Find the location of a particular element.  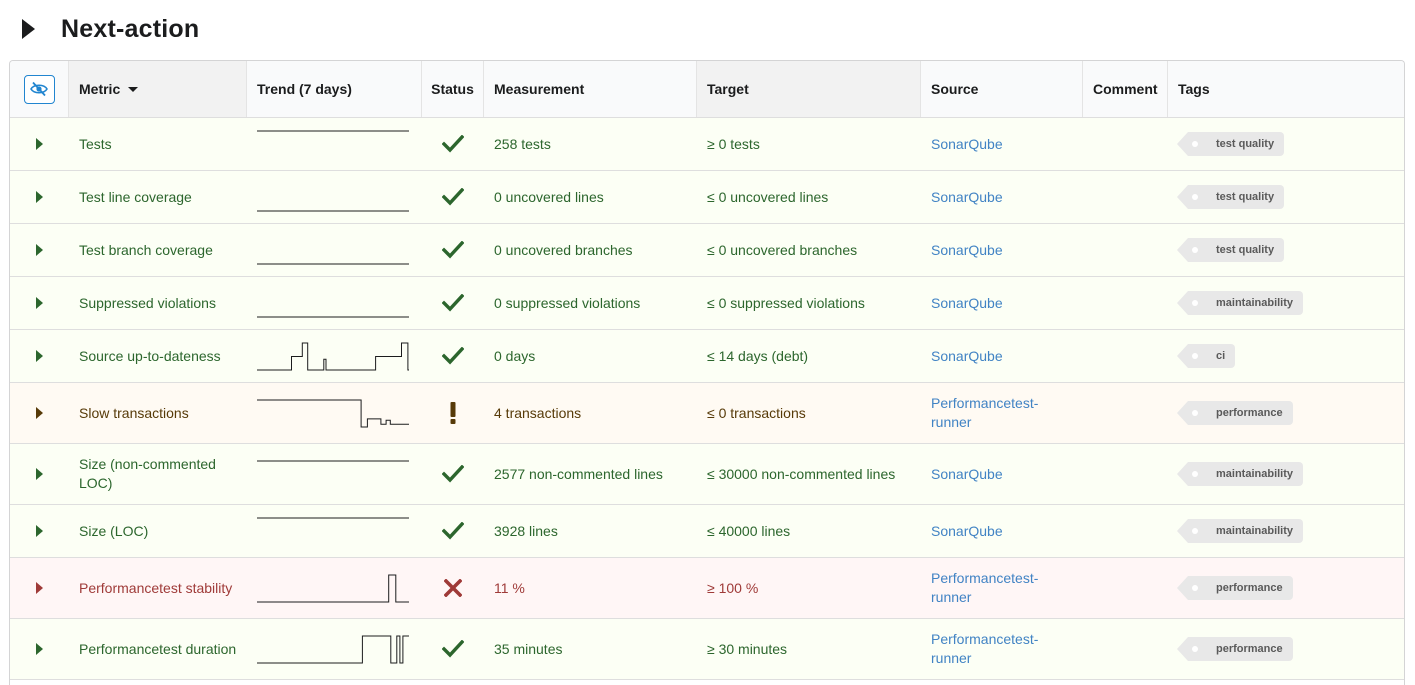

tags: ci is located at coordinates (1286, 356).